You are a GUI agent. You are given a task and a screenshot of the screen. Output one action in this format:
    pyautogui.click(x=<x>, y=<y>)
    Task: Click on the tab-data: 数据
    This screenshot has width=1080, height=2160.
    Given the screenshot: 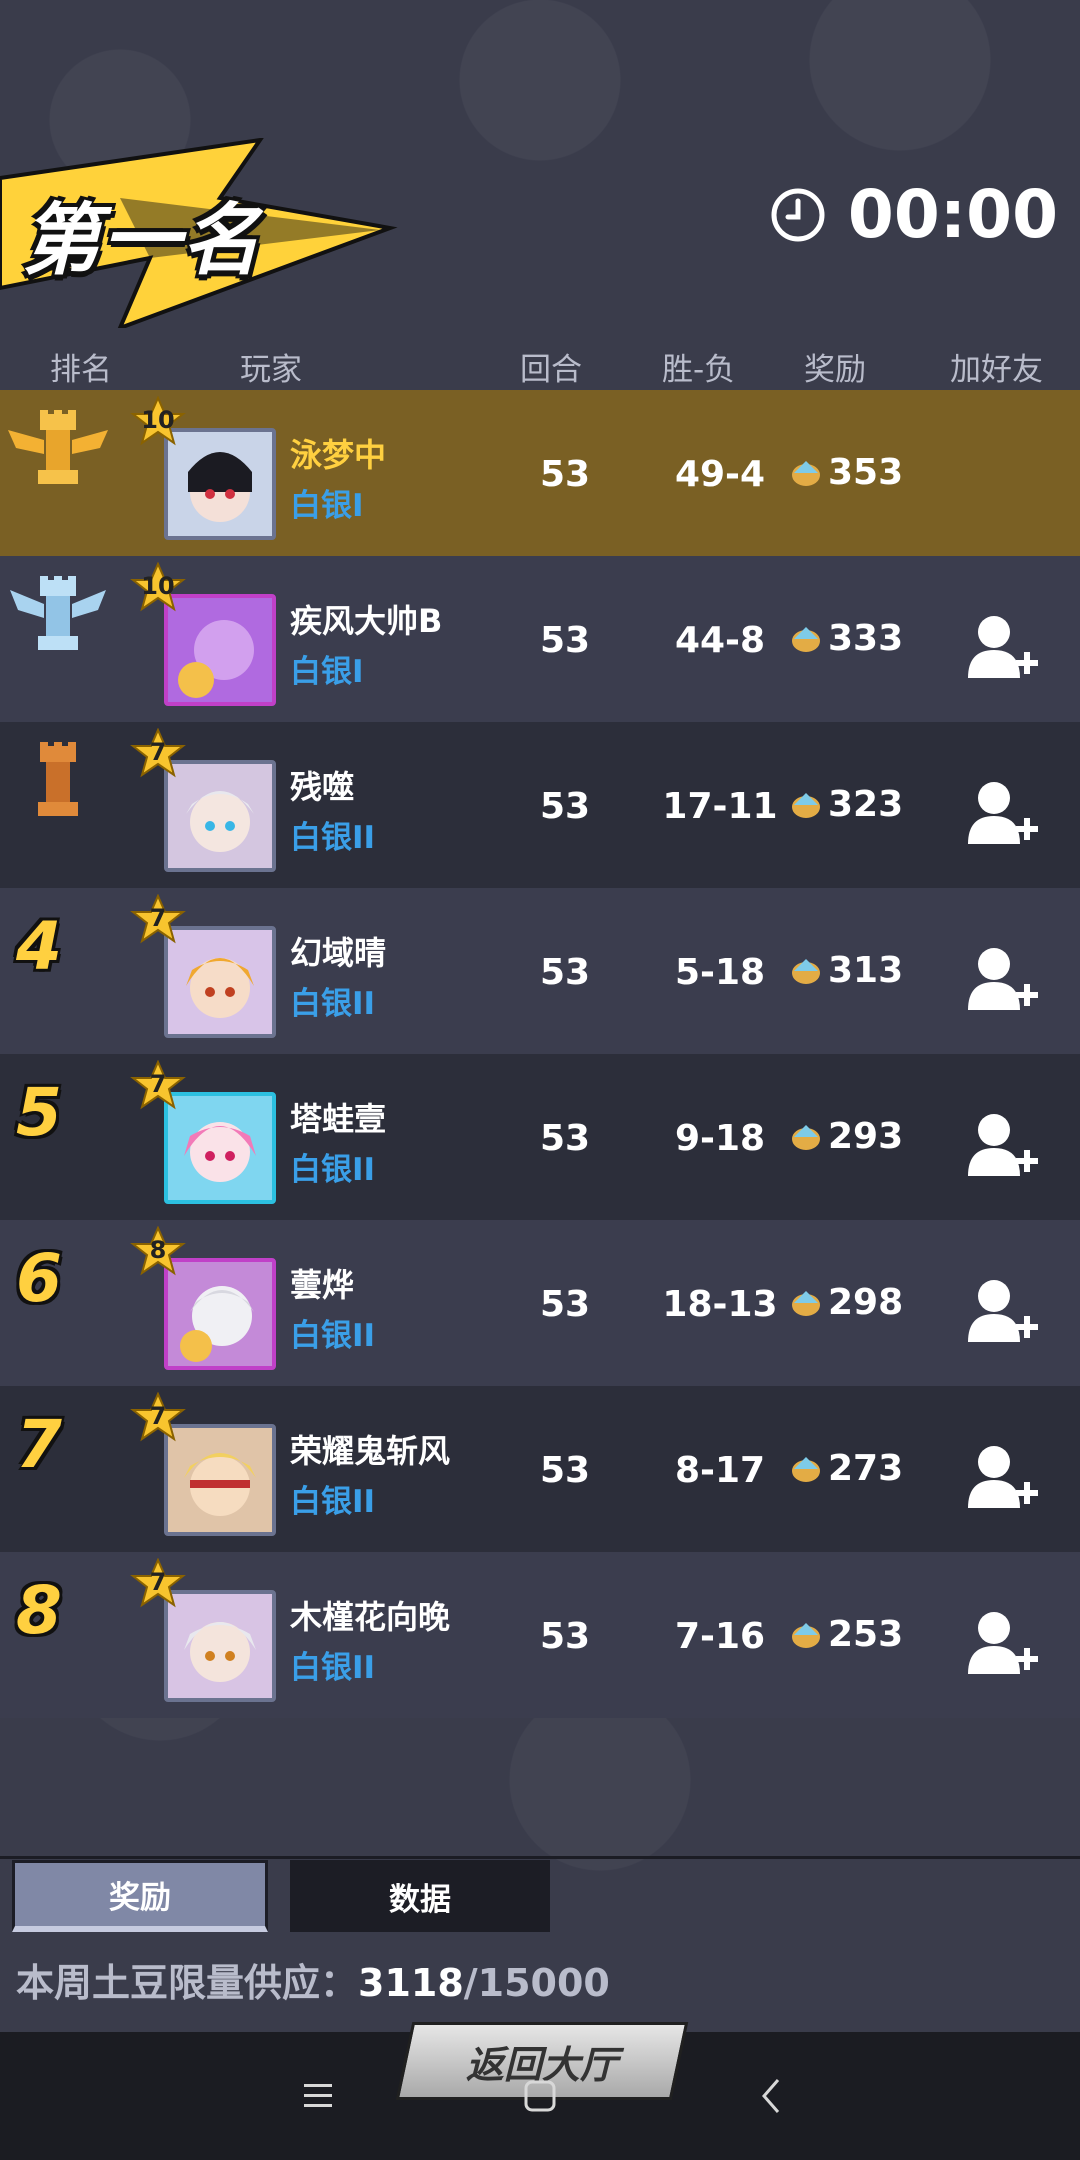 What is the action you would take?
    pyautogui.click(x=420, y=1896)
    